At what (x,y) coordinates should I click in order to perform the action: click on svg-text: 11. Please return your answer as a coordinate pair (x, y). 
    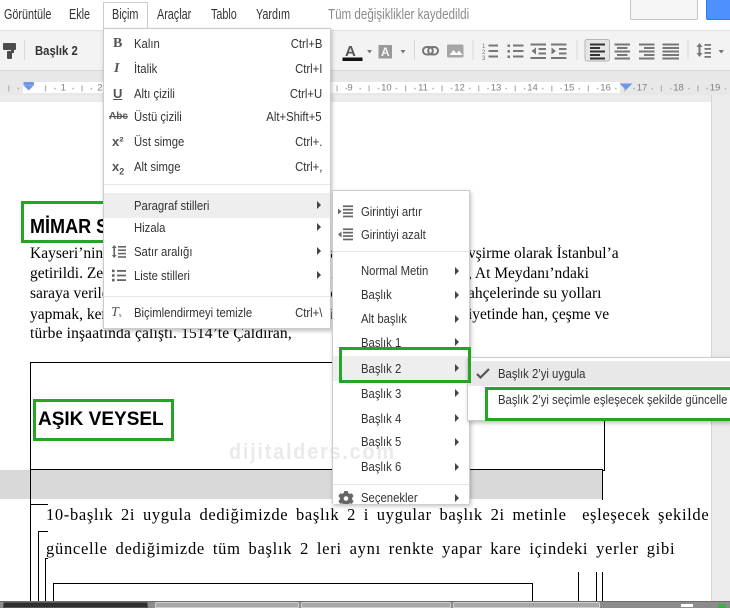
    Looking at the image, I should click on (423, 88).